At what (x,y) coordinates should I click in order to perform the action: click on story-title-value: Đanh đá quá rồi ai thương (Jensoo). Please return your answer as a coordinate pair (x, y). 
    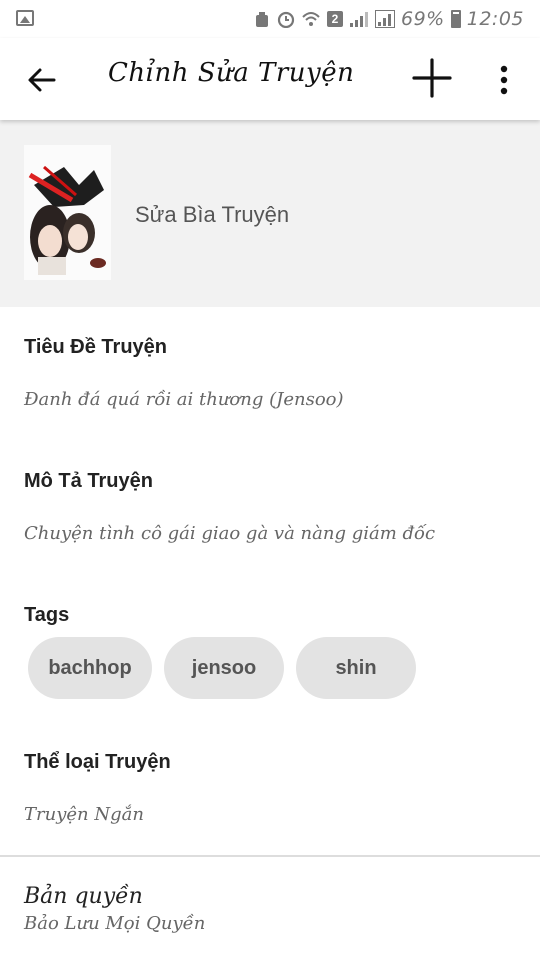
    Looking at the image, I should click on (270, 399).